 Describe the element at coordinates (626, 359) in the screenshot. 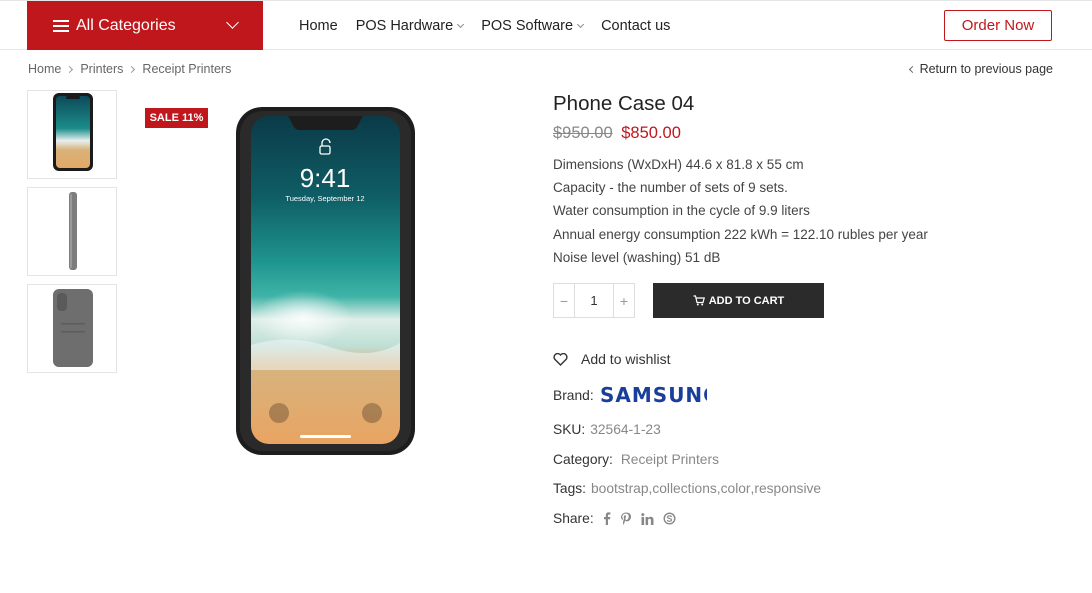

I see `wishlist-label: Add to wishlist` at that location.